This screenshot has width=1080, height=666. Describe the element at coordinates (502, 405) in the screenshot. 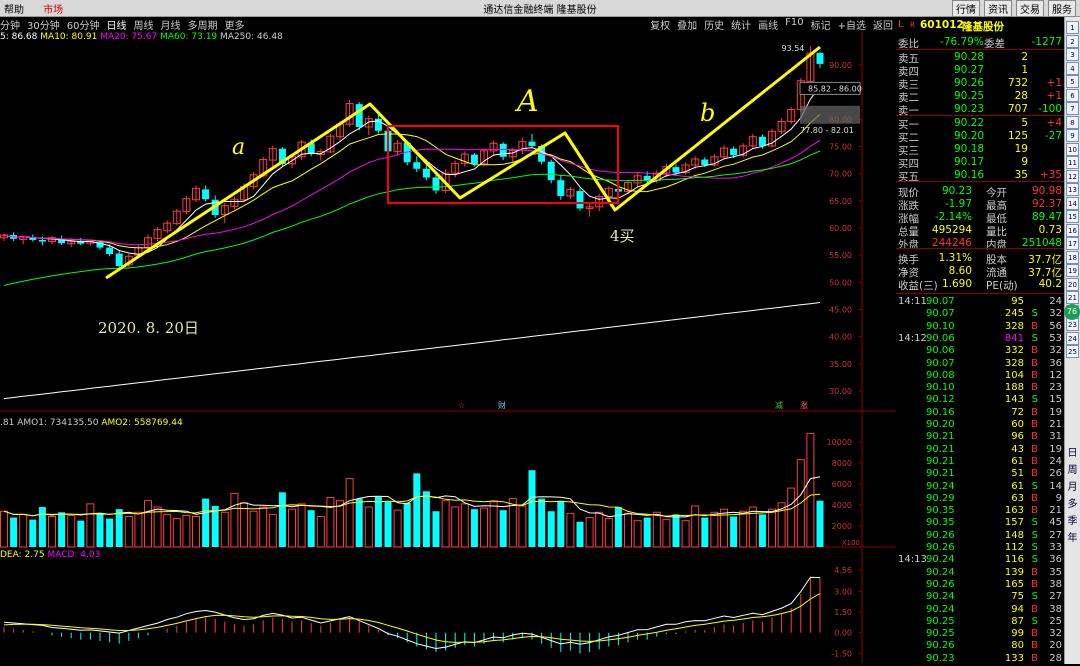

I see `event-marker-finance: 财` at that location.